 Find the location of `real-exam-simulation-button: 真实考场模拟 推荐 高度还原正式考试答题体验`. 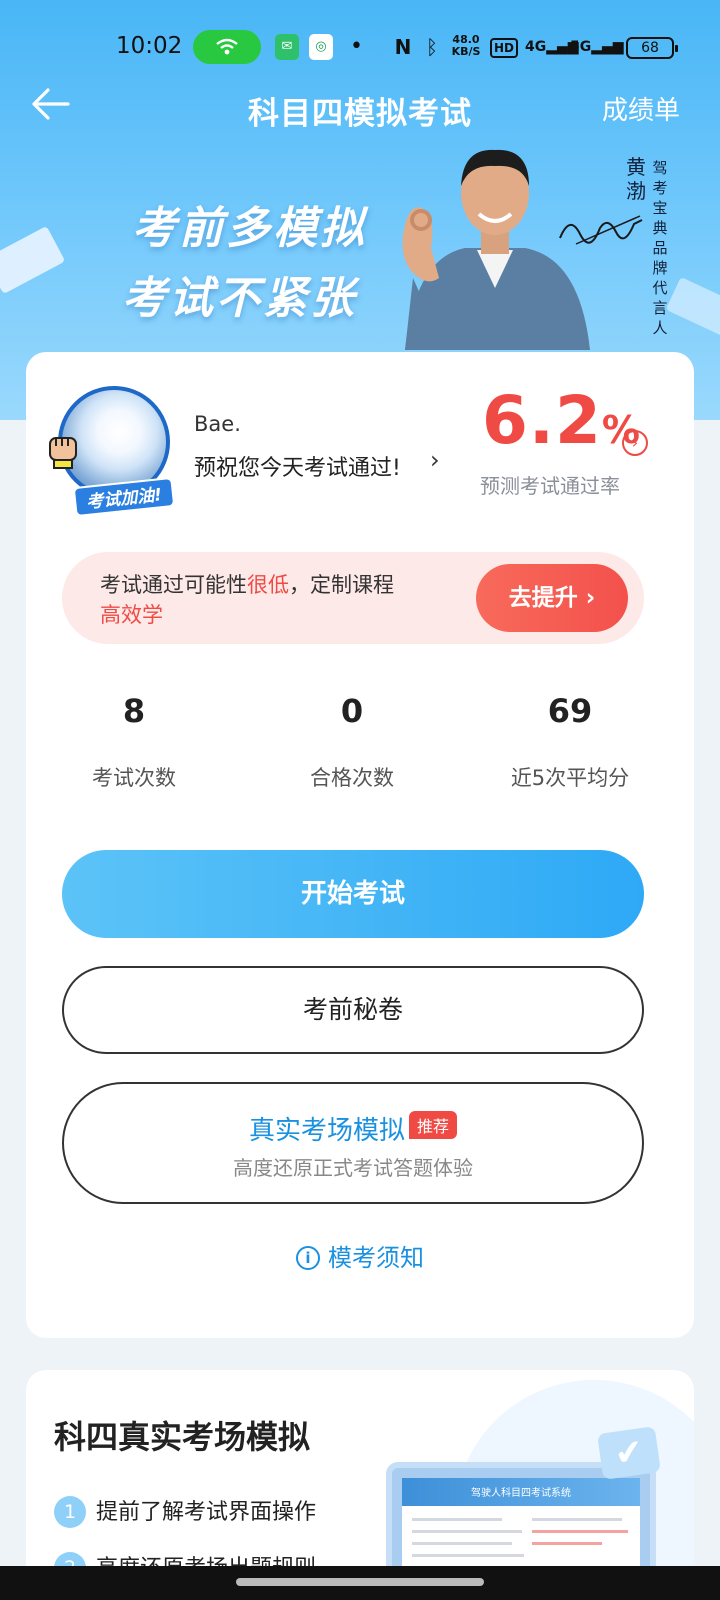

real-exam-simulation-button: 真实考场模拟 推荐 高度还原正式考试答题体验 is located at coordinates (353, 1143).